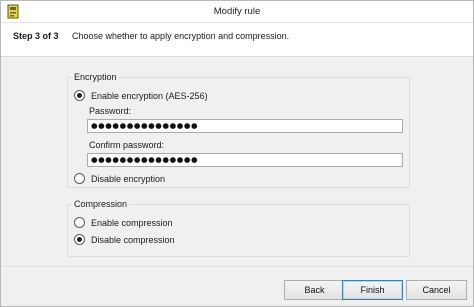  What do you see at coordinates (436, 290) in the screenshot?
I see `cancel-button: Cancel` at bounding box center [436, 290].